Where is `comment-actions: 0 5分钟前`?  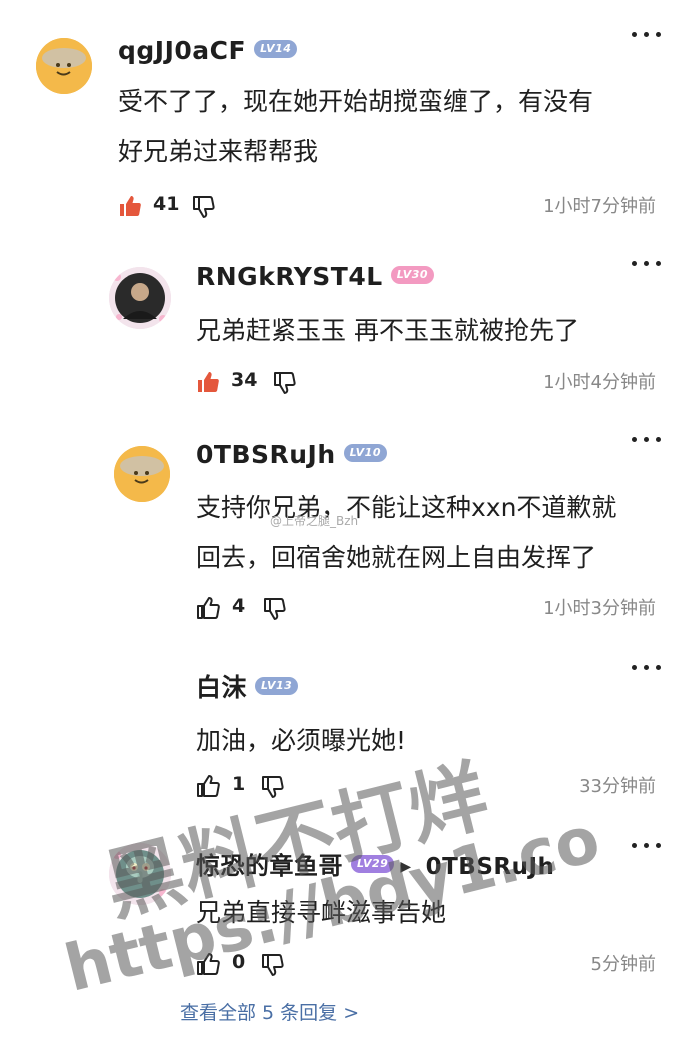 comment-actions: 0 5分钟前 is located at coordinates (427, 965).